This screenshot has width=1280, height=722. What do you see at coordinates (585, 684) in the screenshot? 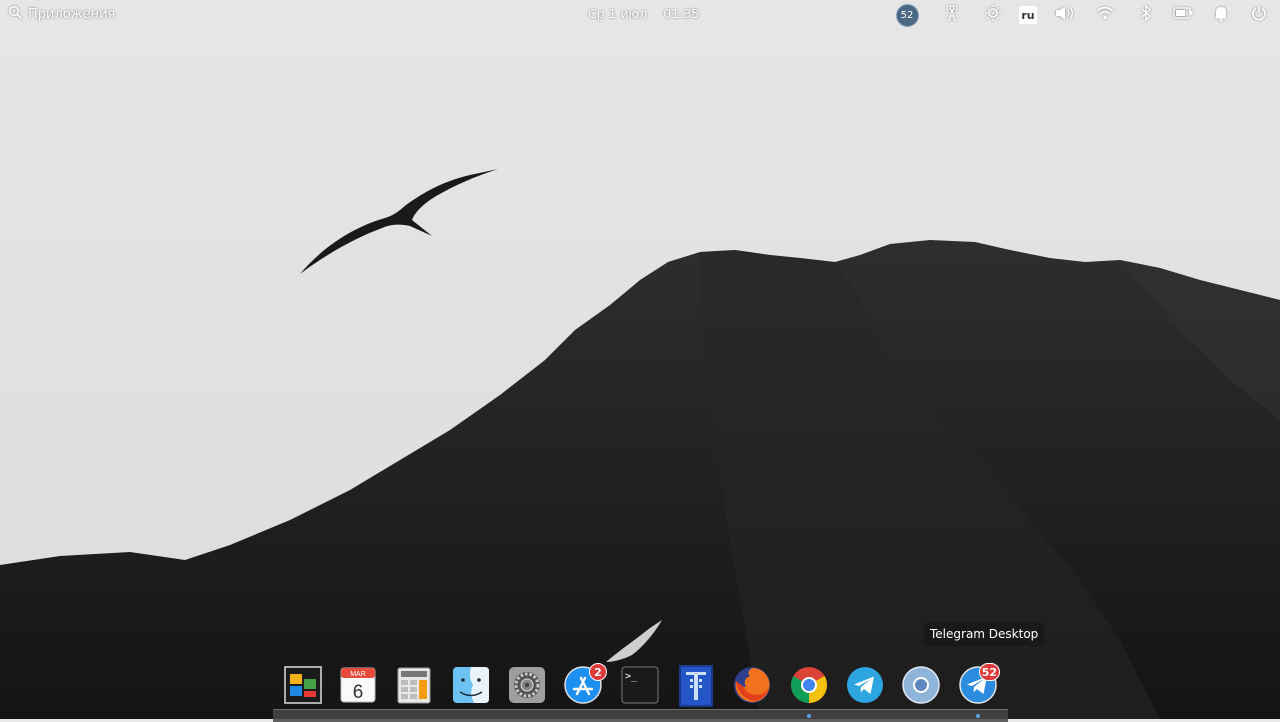
I see `dock-item-app-store: 2` at bounding box center [585, 684].